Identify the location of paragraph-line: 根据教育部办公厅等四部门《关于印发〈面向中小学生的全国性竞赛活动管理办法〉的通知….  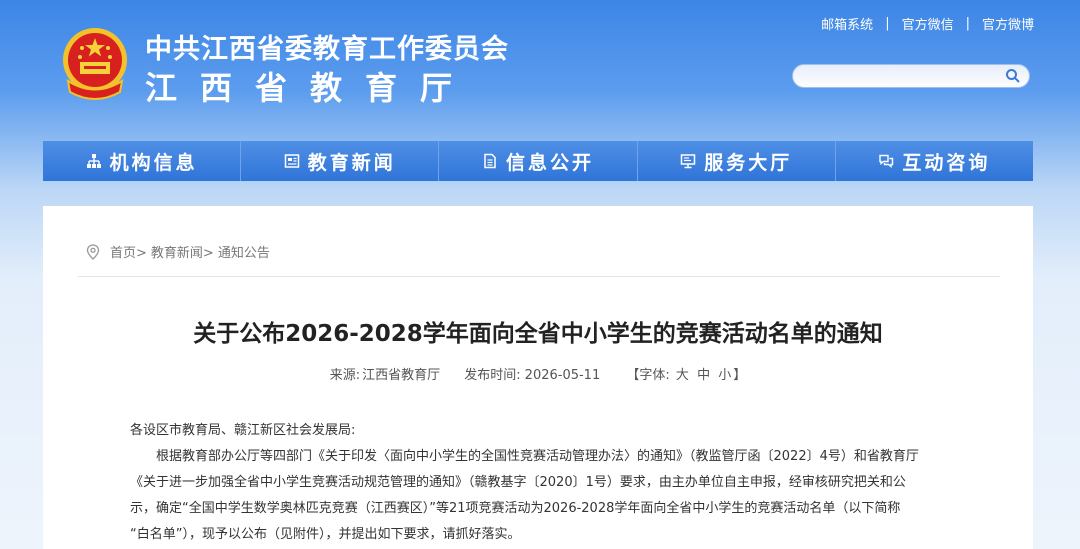
(537, 456).